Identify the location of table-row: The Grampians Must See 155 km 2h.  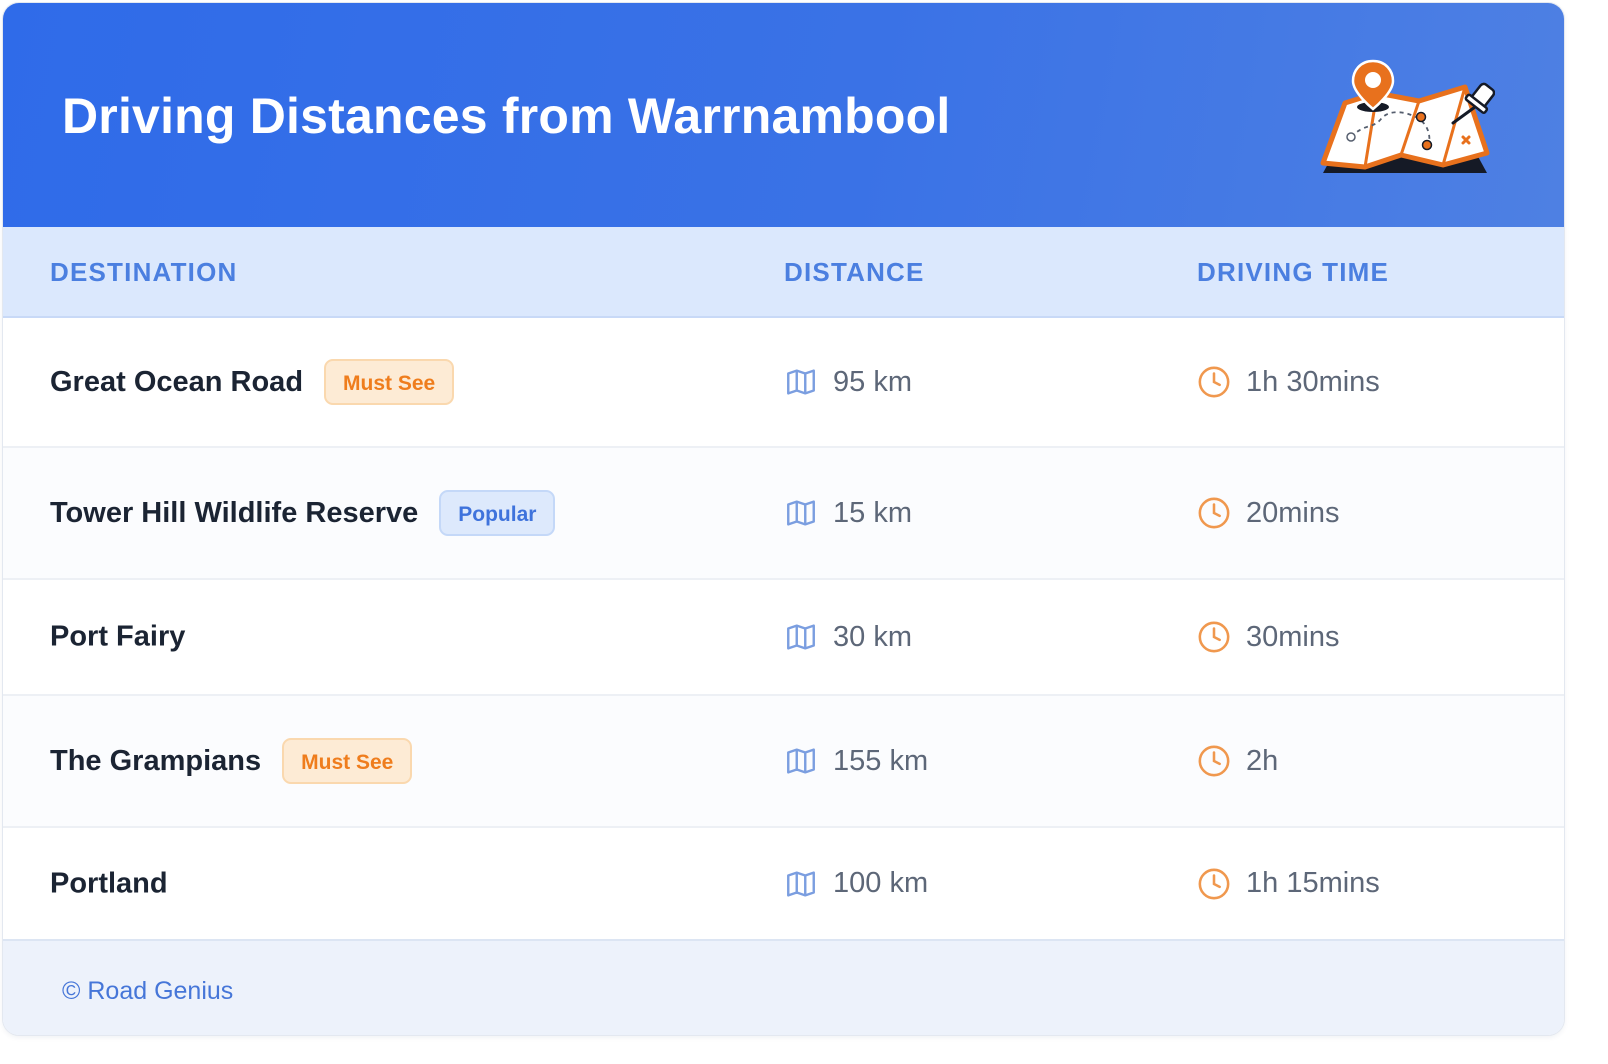
(783, 762).